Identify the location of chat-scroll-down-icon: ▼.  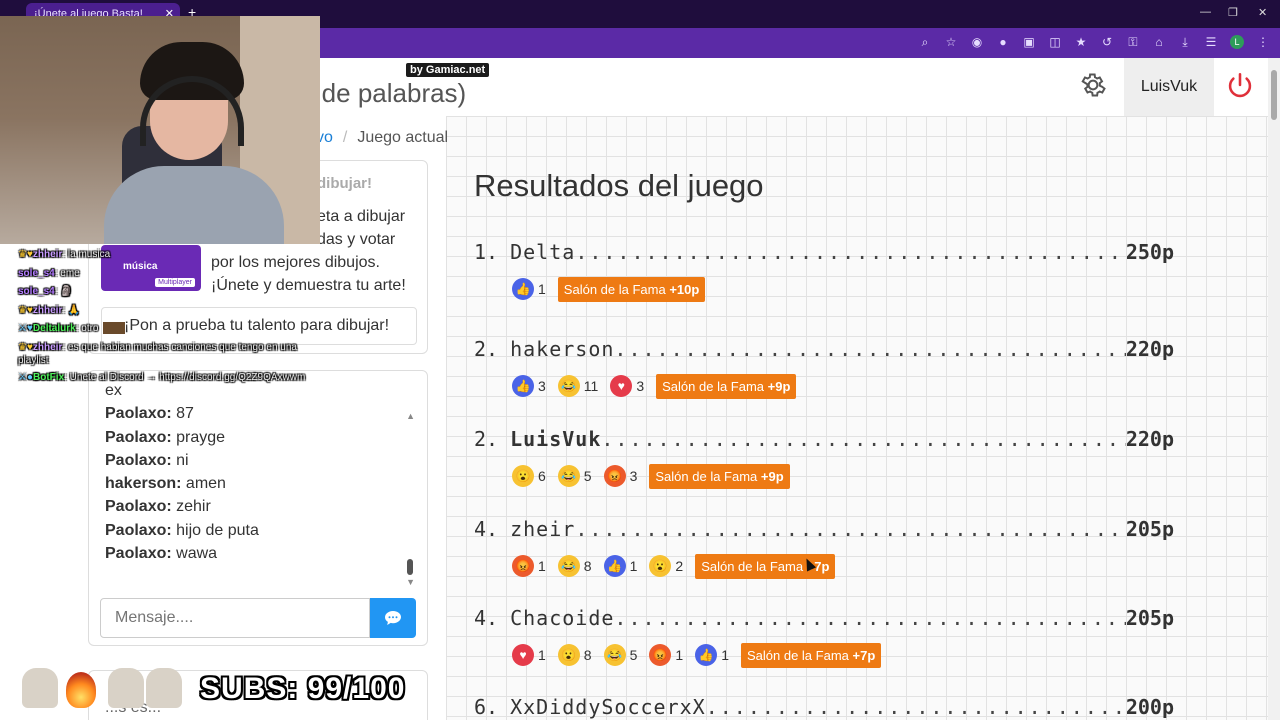
(410, 582).